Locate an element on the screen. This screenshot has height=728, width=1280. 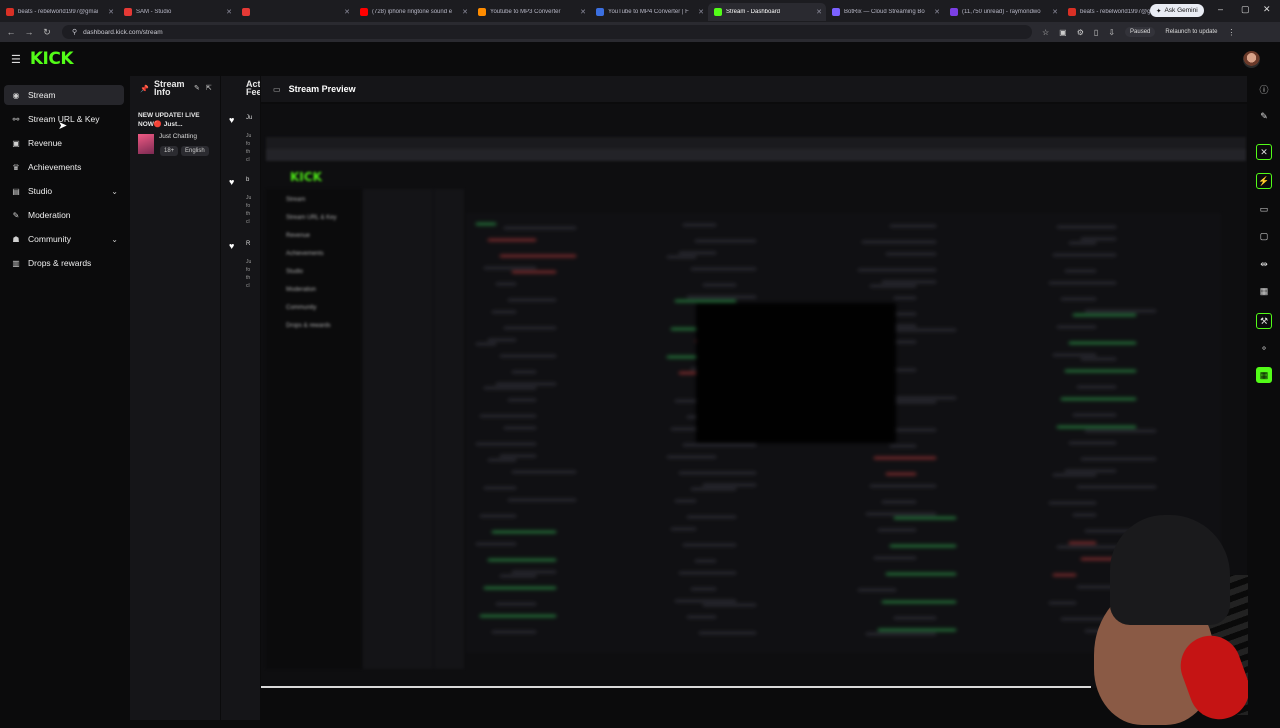
browser-tab: ✕ is located at coordinates (295, 12).